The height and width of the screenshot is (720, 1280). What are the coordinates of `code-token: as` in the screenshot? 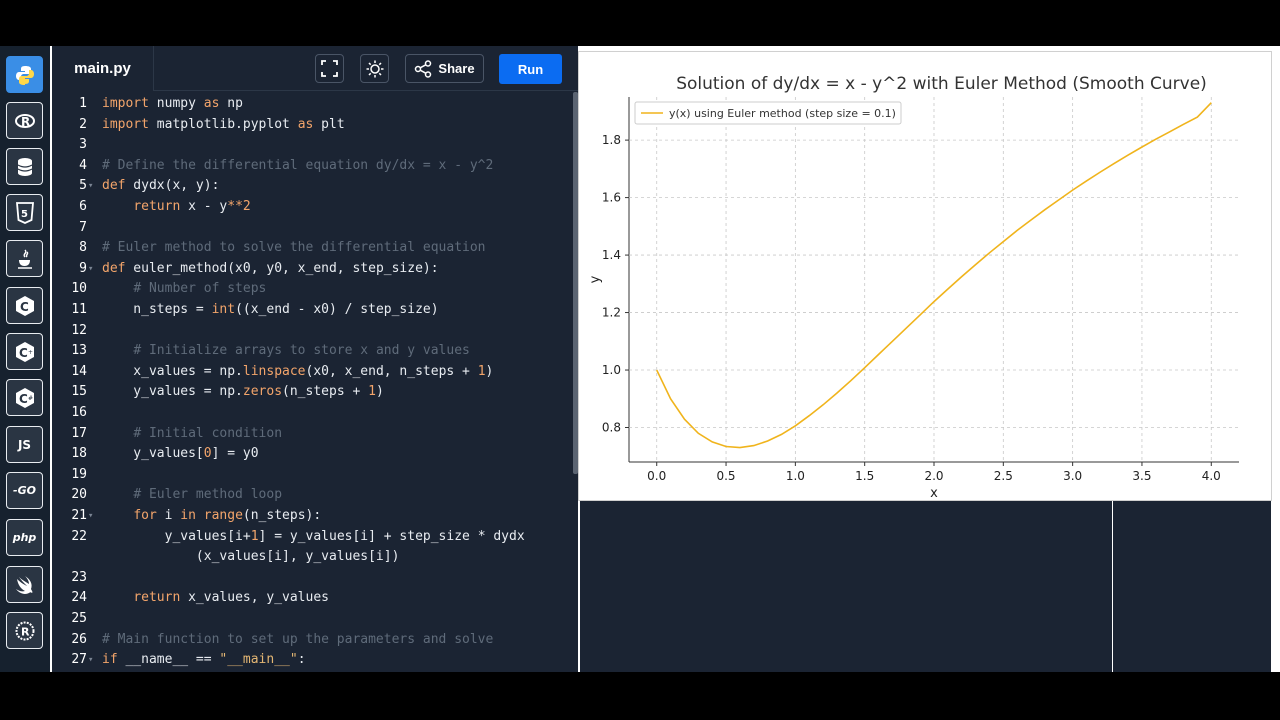 It's located at (211, 103).